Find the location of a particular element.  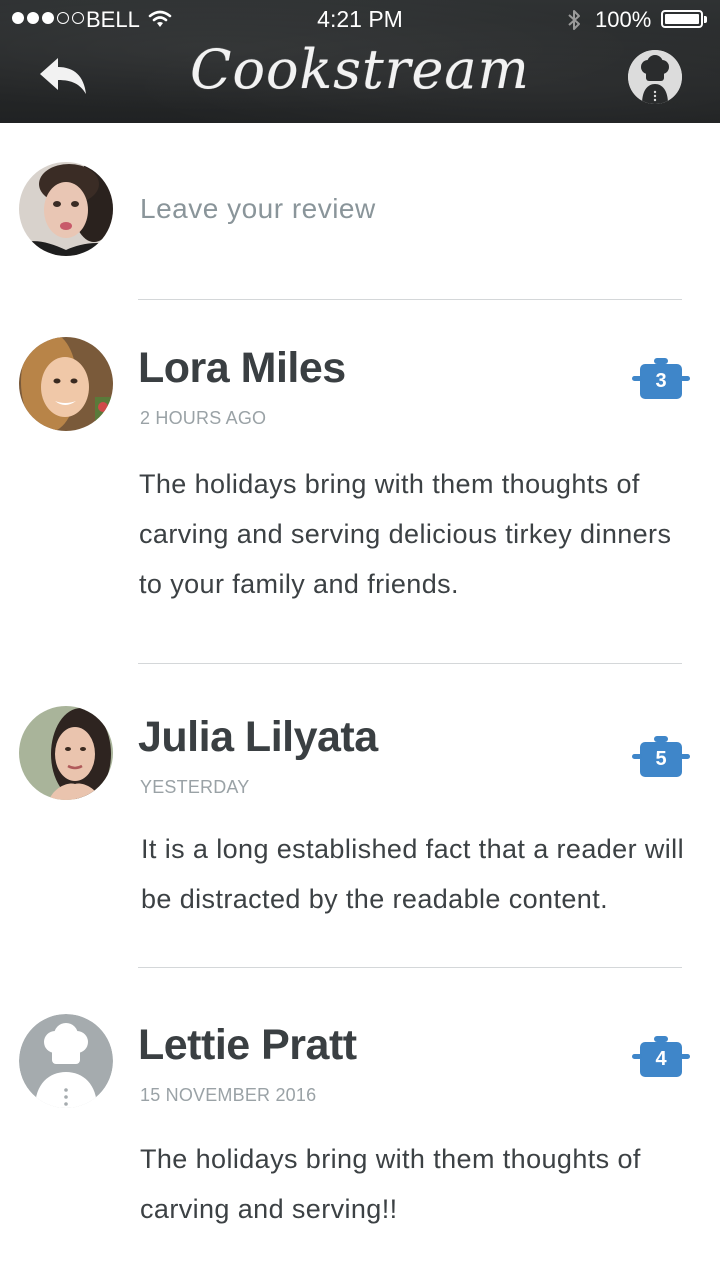

rating-badge: 5 is located at coordinates (661, 757).